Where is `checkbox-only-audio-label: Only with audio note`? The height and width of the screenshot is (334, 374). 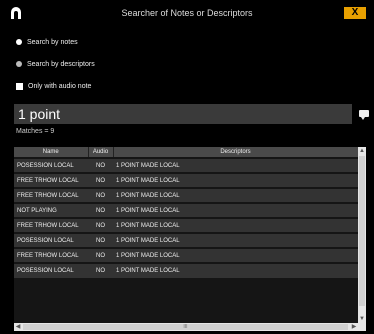 checkbox-only-audio-label: Only with audio note is located at coordinates (60, 86).